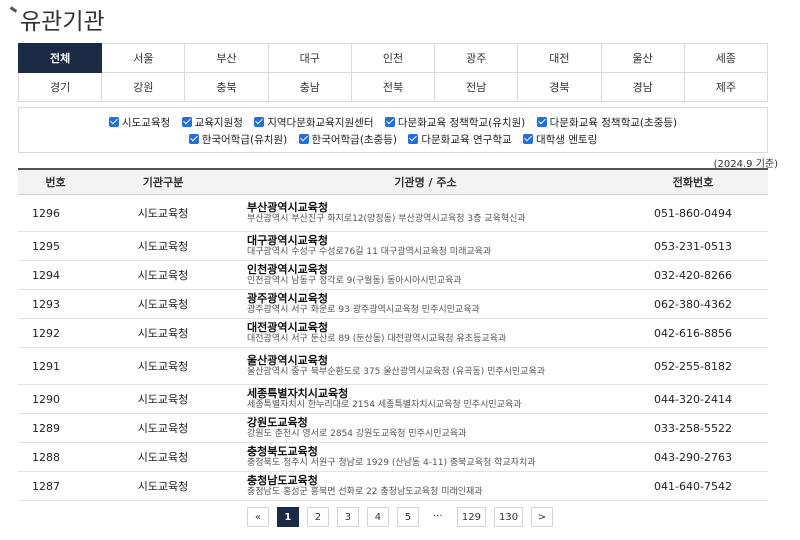 This screenshot has height=540, width=800. What do you see at coordinates (317, 517) in the screenshot?
I see `page-button-2: 2` at bounding box center [317, 517].